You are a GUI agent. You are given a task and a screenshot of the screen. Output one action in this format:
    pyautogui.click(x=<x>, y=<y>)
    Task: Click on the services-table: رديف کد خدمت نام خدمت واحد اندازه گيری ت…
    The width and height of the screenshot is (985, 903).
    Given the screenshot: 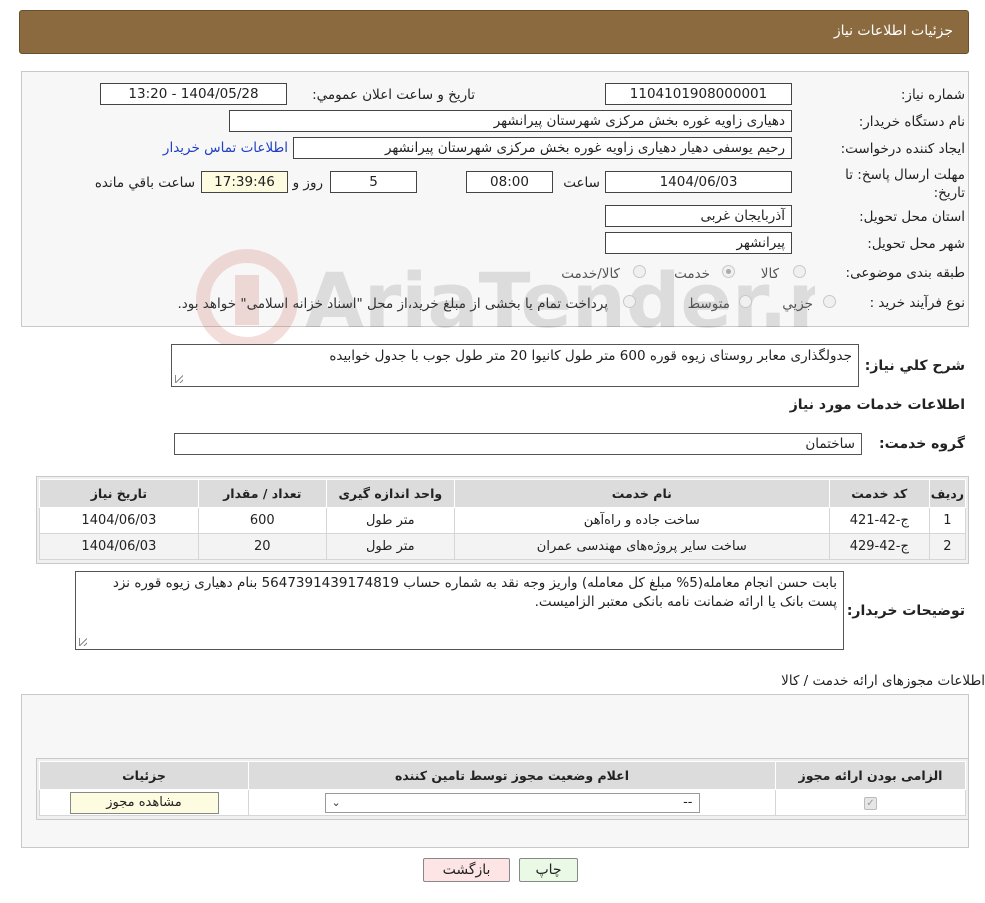 What is the action you would take?
    pyautogui.click(x=503, y=519)
    